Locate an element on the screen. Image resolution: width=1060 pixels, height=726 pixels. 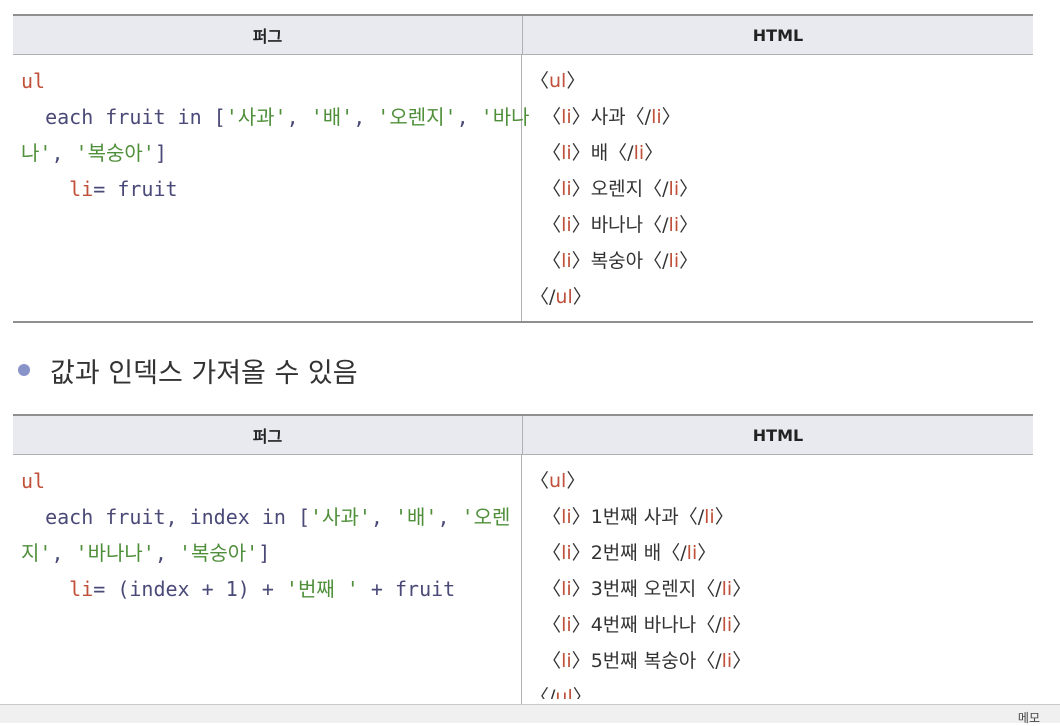
html-line: 〈li〉4번째 바나나〈/li〉 is located at coordinates (647, 625).